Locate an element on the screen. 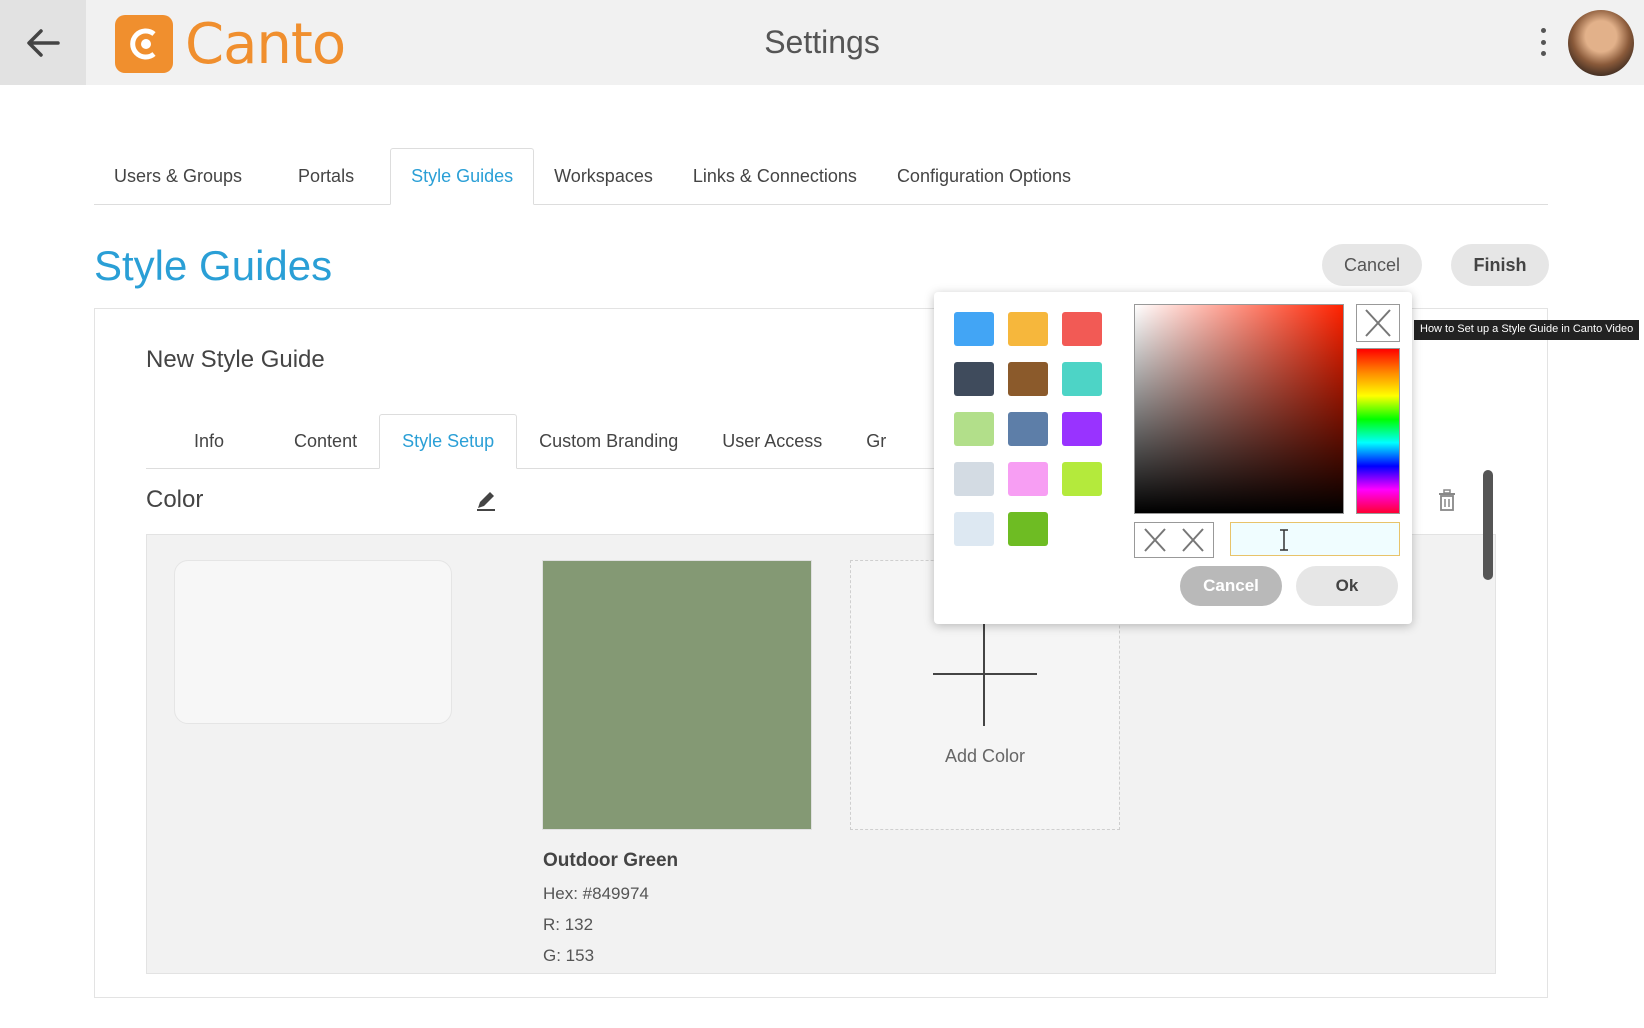 Image resolution: width=1644 pixels, height=1028 pixels. add-color-label: Add Color is located at coordinates (985, 756).